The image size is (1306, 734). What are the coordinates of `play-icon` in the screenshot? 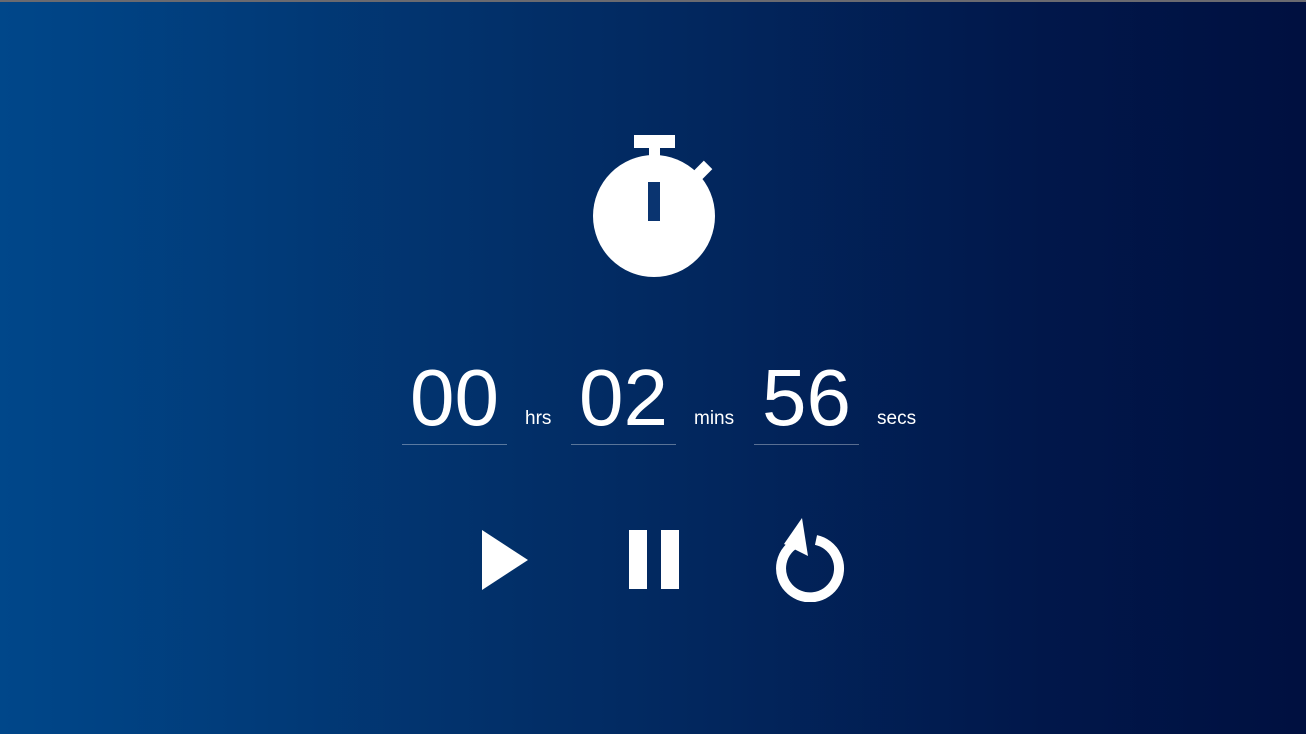 It's located at (505, 560).